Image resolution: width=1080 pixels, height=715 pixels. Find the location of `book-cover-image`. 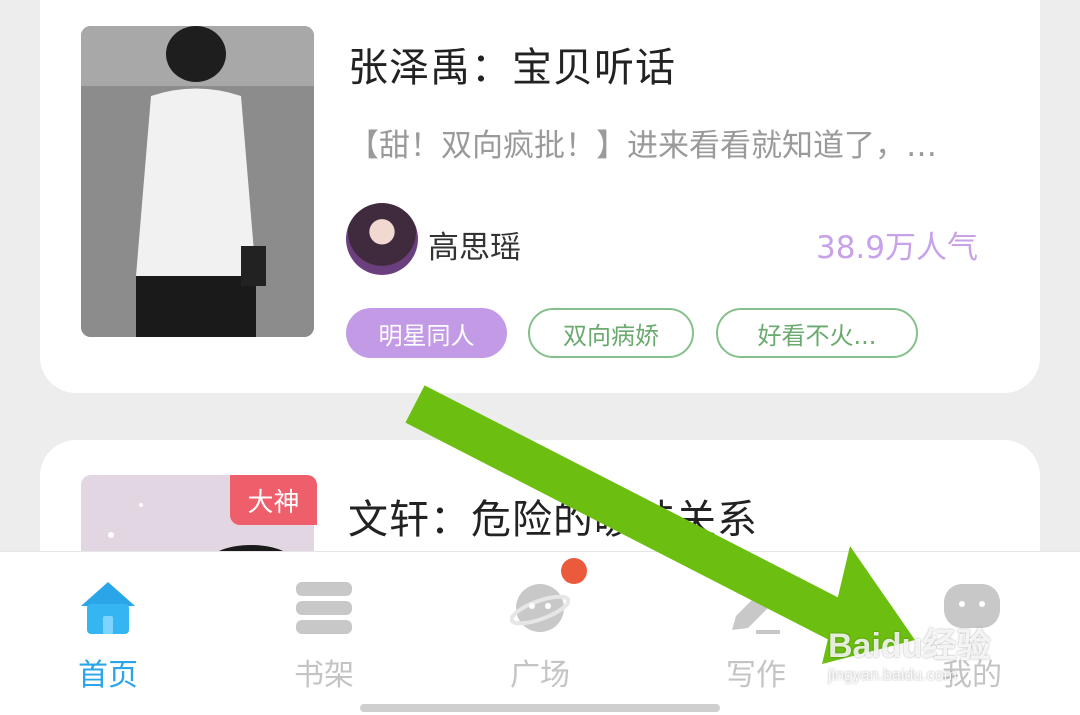

book-cover-image is located at coordinates (197, 181).